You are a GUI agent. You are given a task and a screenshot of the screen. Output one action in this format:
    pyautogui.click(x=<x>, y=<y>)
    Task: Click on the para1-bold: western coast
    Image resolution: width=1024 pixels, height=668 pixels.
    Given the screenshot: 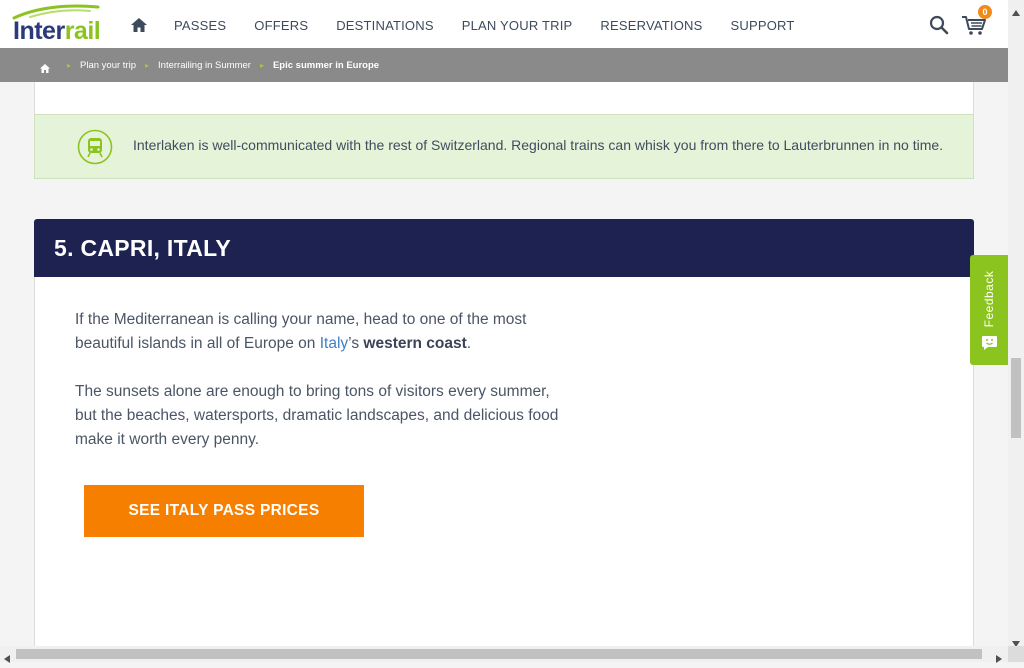 What is the action you would take?
    pyautogui.click(x=415, y=343)
    